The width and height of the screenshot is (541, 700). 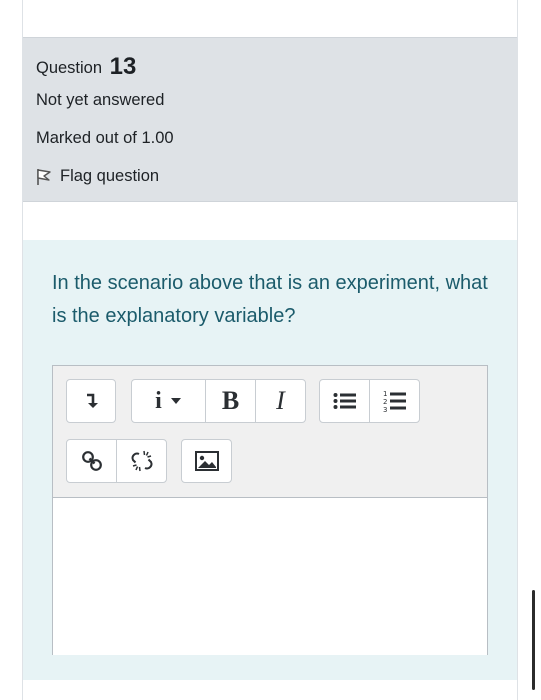 I want to click on unordered-list-icon, so click(x=344, y=401).